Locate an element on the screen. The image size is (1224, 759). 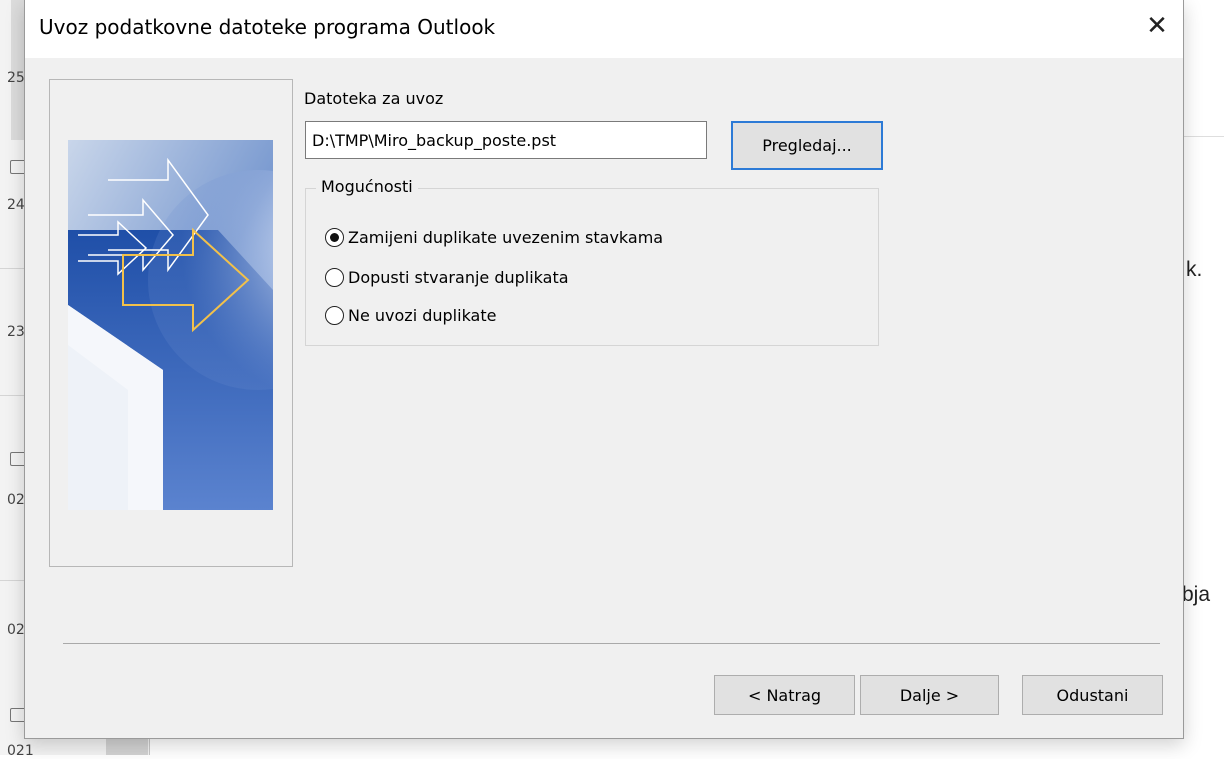
background-number: 24 is located at coordinates (16, 205).